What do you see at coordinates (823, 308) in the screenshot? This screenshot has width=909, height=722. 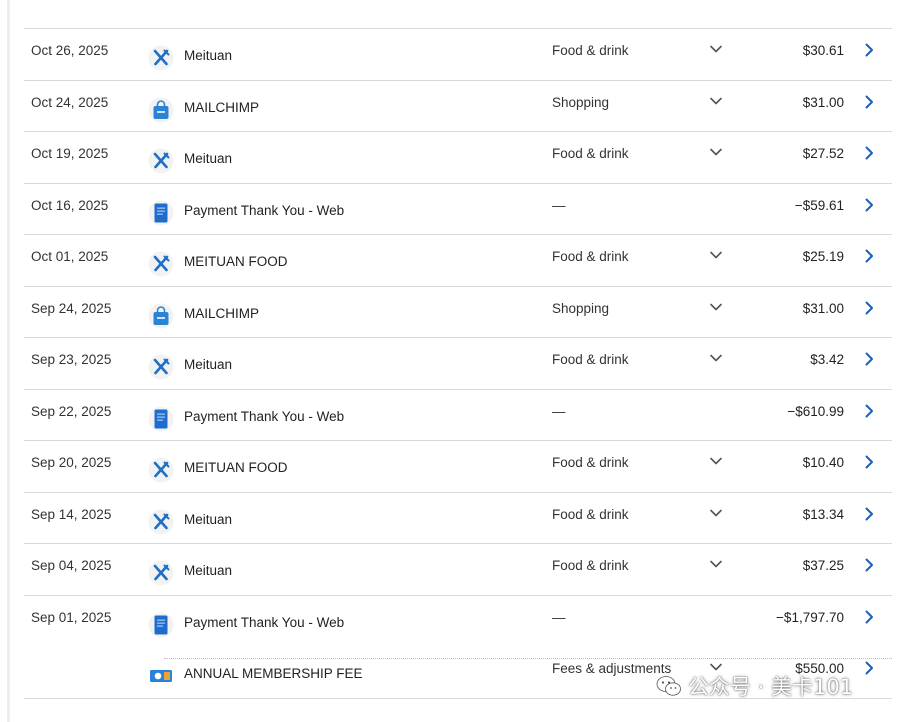 I see `transaction-amount: $31.00` at bounding box center [823, 308].